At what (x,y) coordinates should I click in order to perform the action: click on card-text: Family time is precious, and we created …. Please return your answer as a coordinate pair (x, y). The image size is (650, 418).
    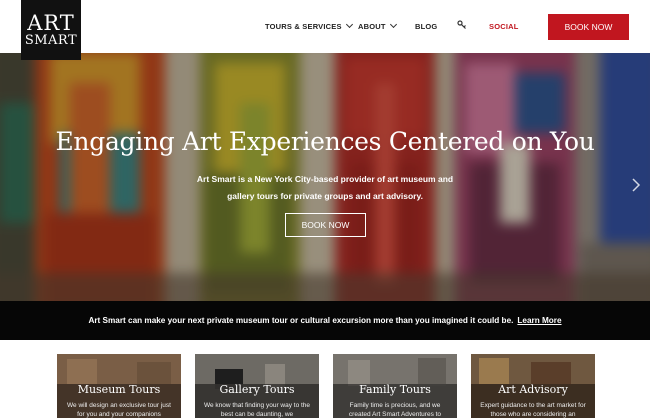
    Looking at the image, I should click on (395, 410).